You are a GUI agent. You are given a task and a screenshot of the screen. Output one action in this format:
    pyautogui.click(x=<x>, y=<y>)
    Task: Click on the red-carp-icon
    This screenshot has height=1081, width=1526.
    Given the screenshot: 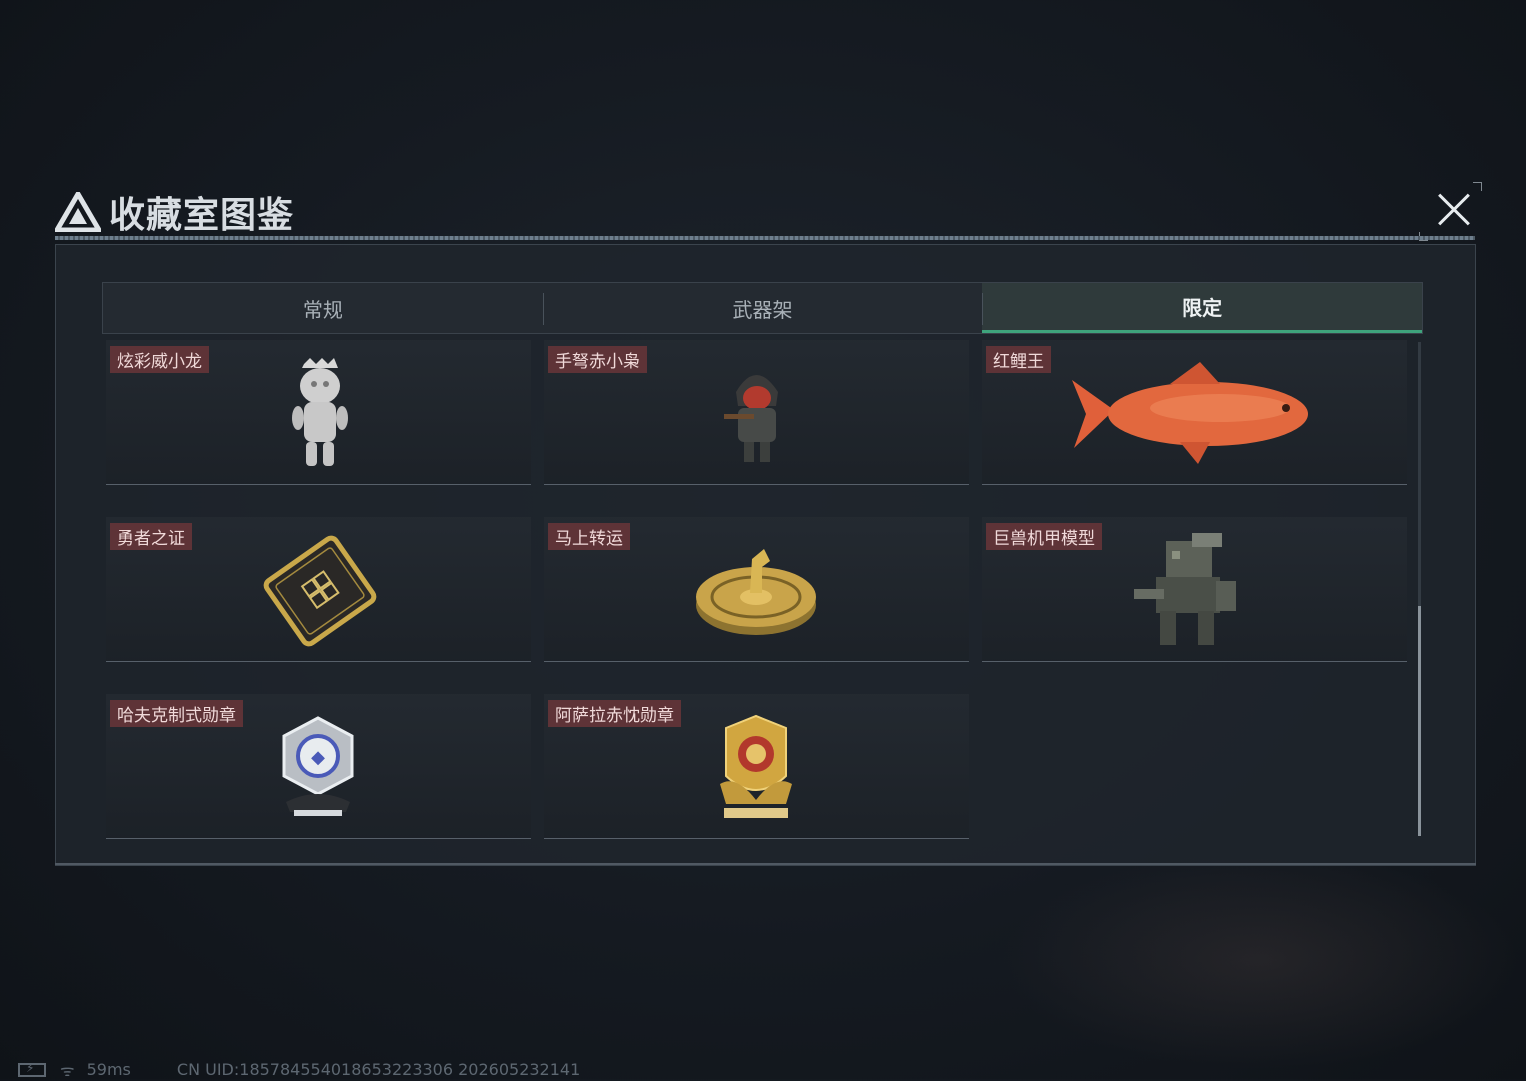 What is the action you would take?
    pyautogui.click(x=1190, y=413)
    